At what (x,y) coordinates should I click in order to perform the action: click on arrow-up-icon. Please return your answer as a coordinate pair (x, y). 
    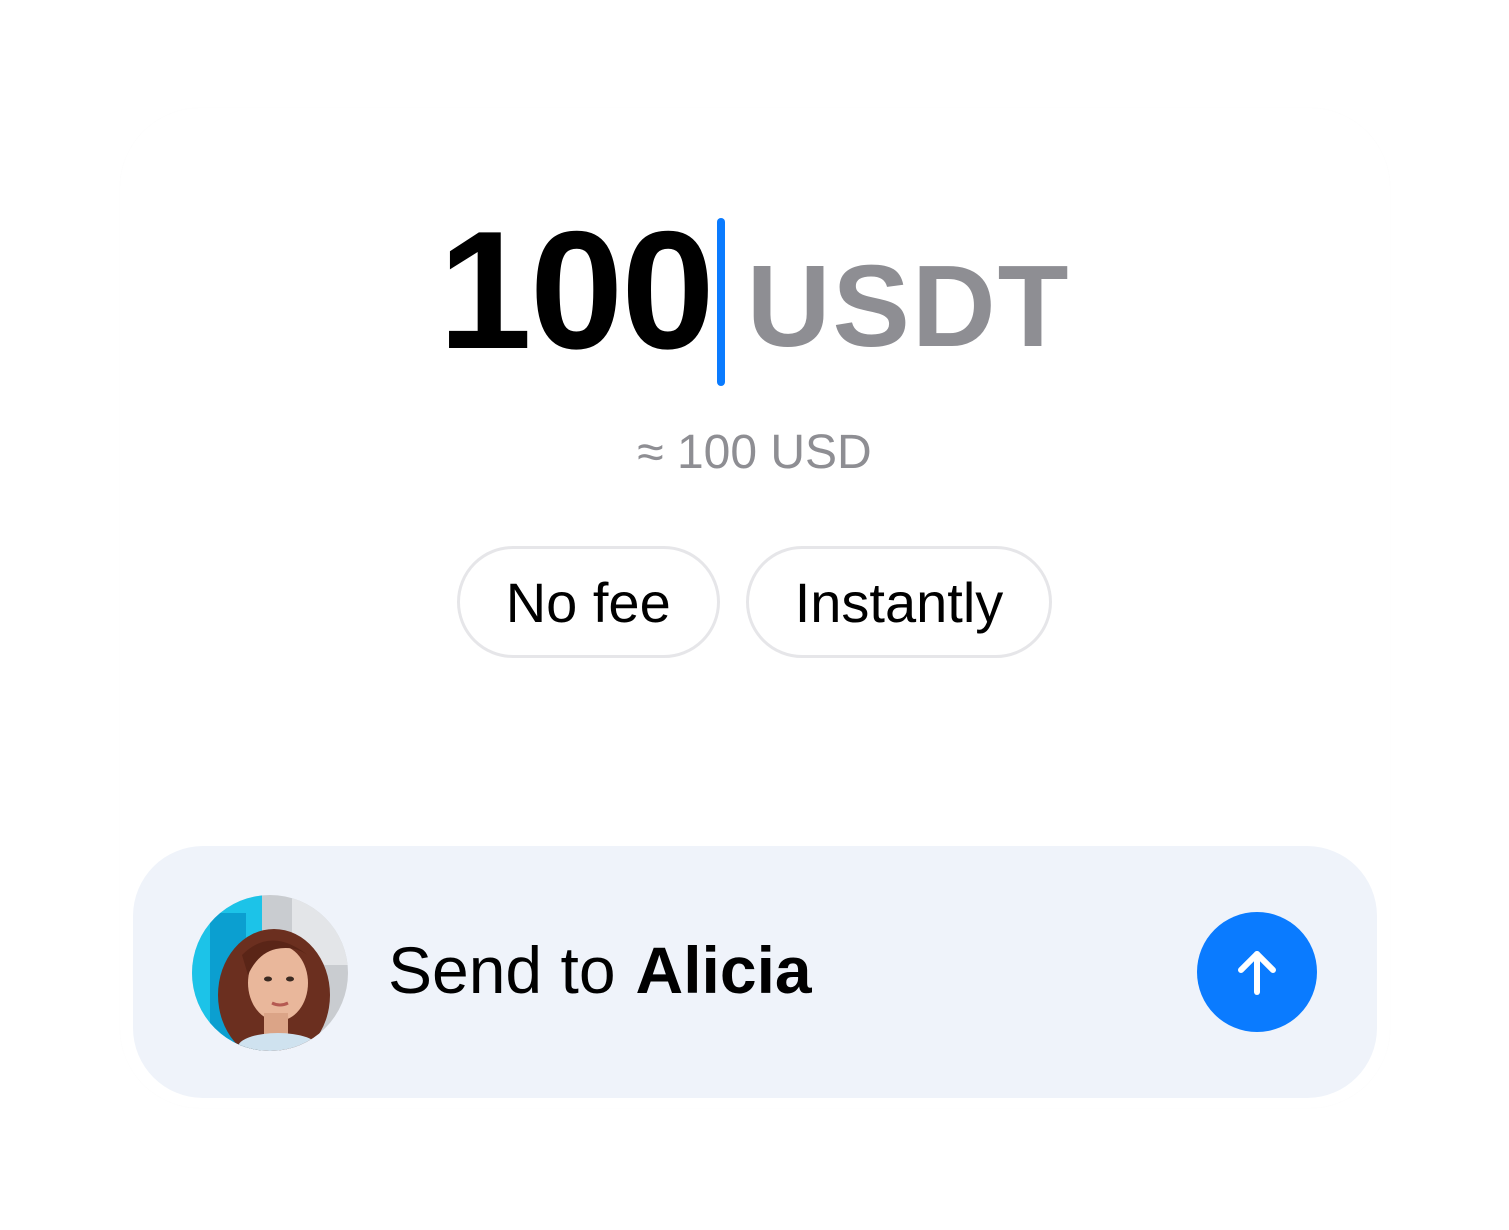
    Looking at the image, I should click on (1257, 973).